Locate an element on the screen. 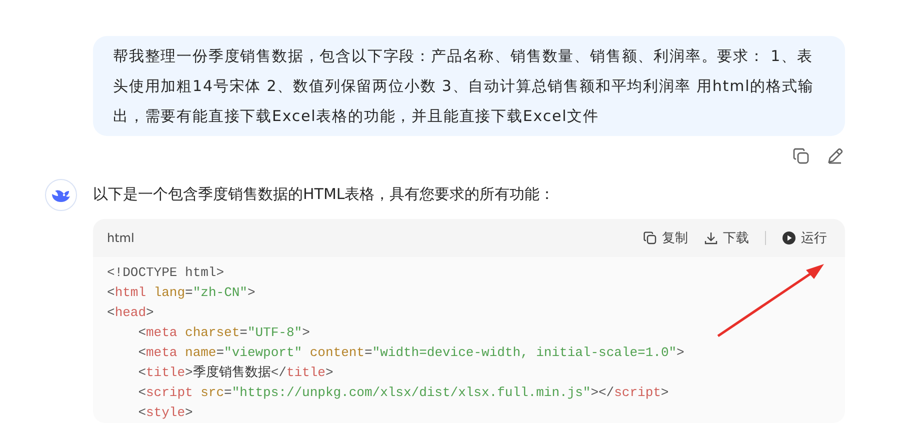  code-line: <html lang="zh-CN"> is located at coordinates (181, 293).